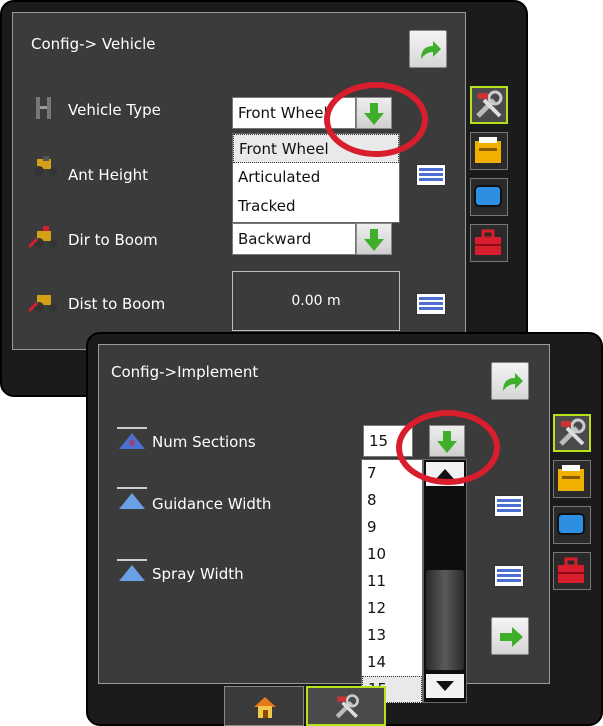 This screenshot has width=603, height=726. What do you see at coordinates (204, 442) in the screenshot?
I see `num-sections-label: Num Sections` at bounding box center [204, 442].